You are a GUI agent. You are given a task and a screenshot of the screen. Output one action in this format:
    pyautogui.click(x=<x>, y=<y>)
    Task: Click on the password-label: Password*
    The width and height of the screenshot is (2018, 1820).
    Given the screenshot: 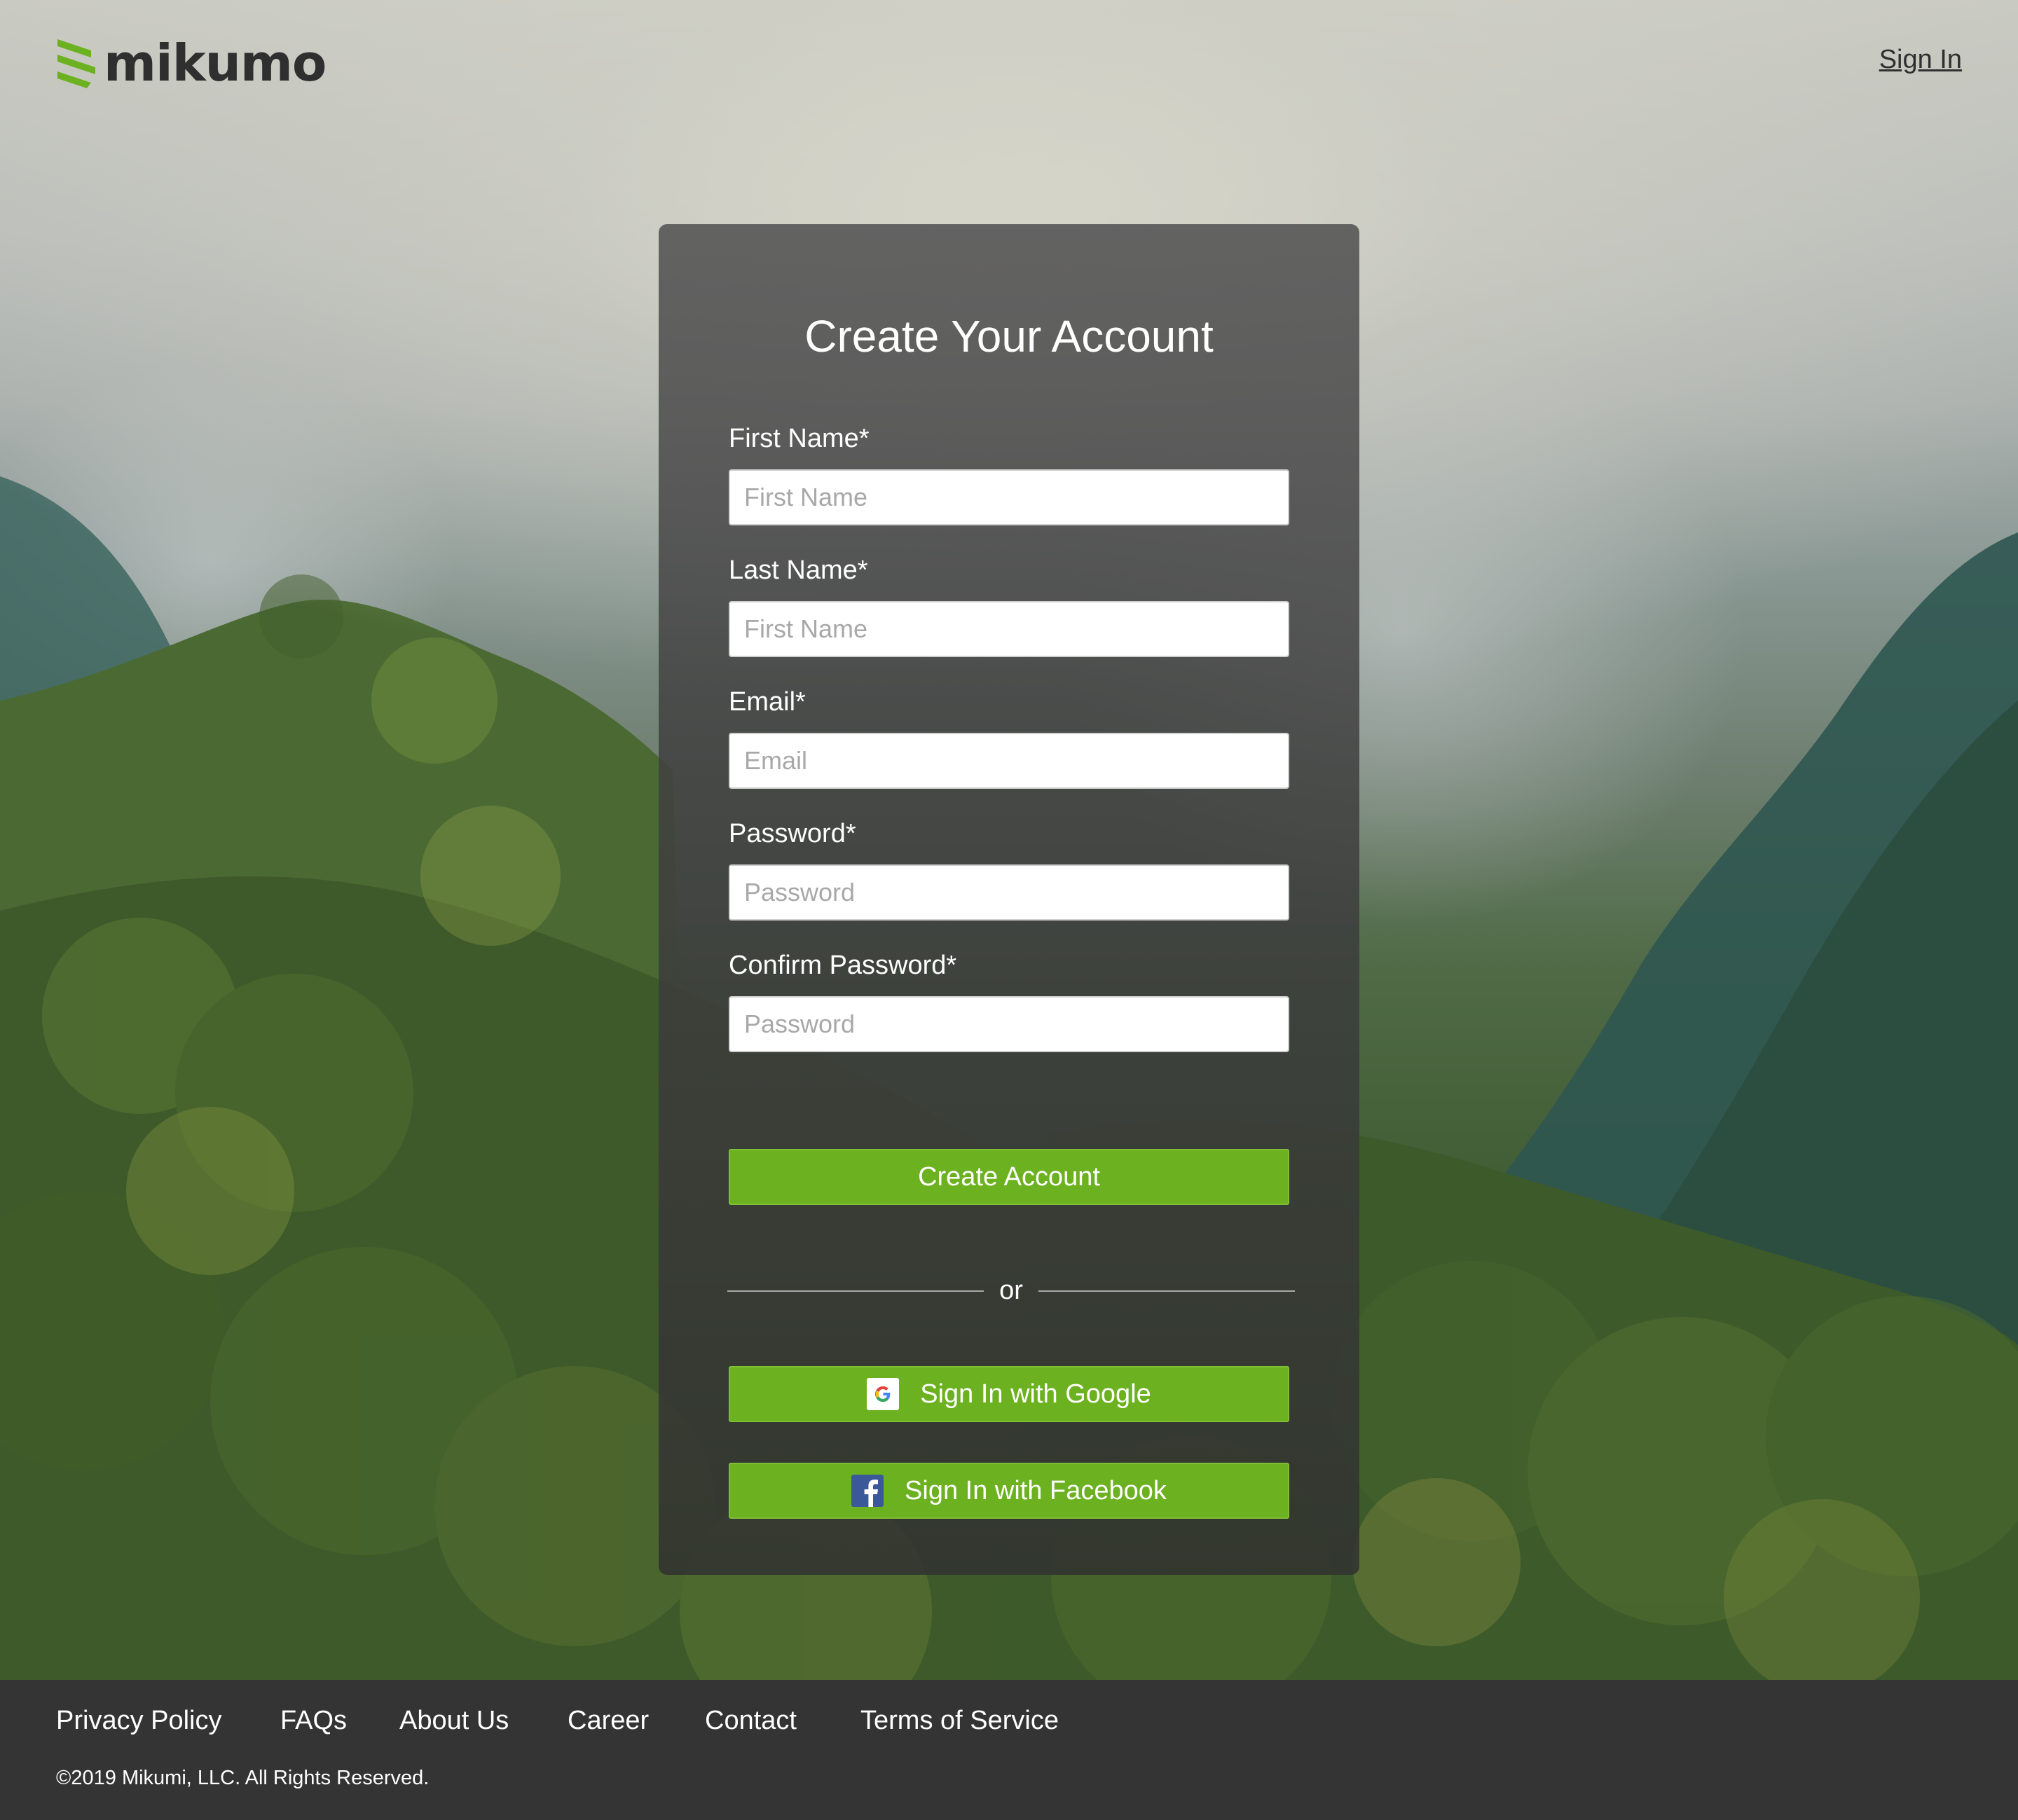 What is the action you would take?
    pyautogui.click(x=792, y=833)
    